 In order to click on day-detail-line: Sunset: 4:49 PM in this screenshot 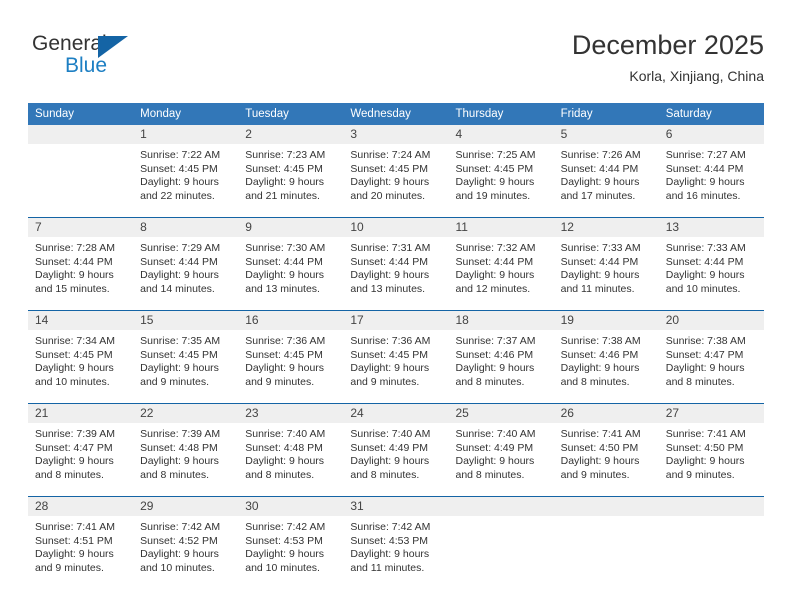, I will do `click(494, 447)`.